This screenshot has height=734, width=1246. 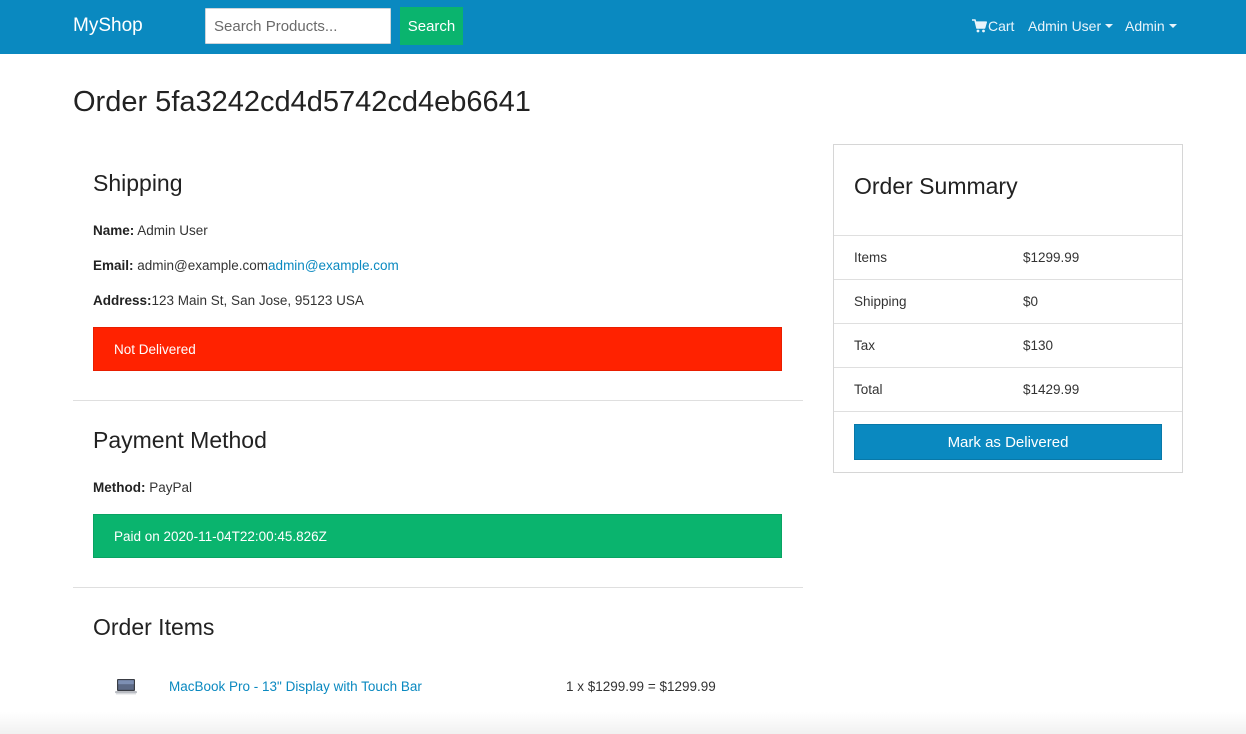 I want to click on shipping-heading: Shipping, so click(x=138, y=183).